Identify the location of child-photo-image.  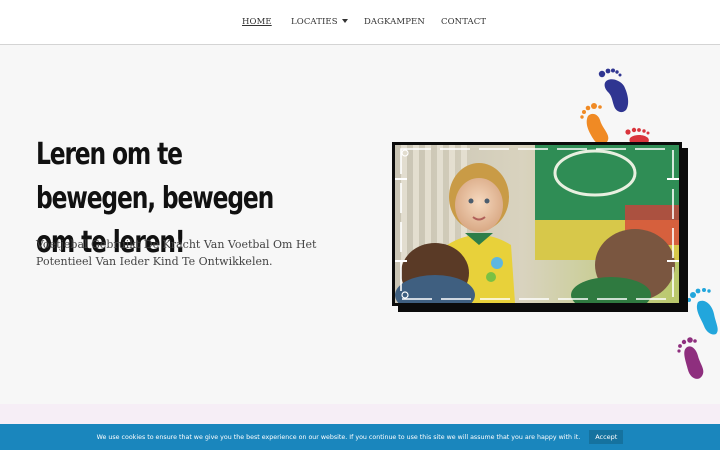
(537, 224).